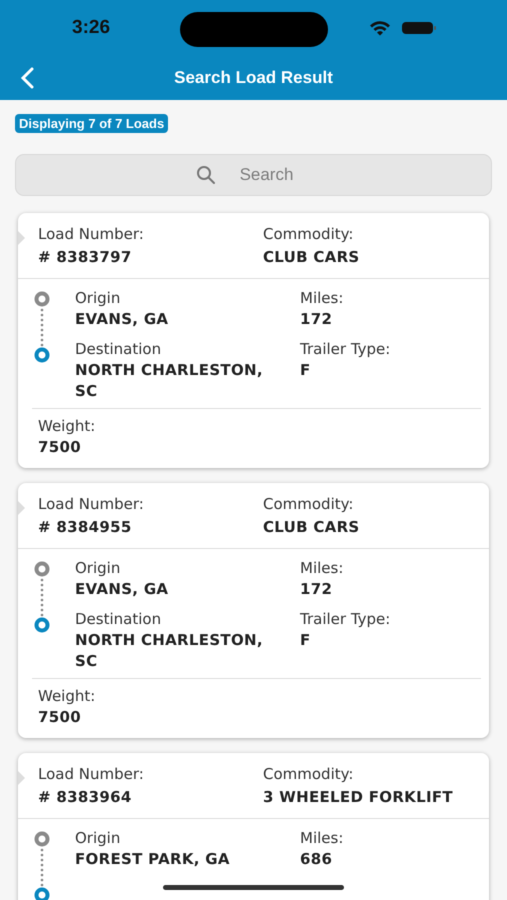  I want to click on page-title: Search Load Result, so click(253, 78).